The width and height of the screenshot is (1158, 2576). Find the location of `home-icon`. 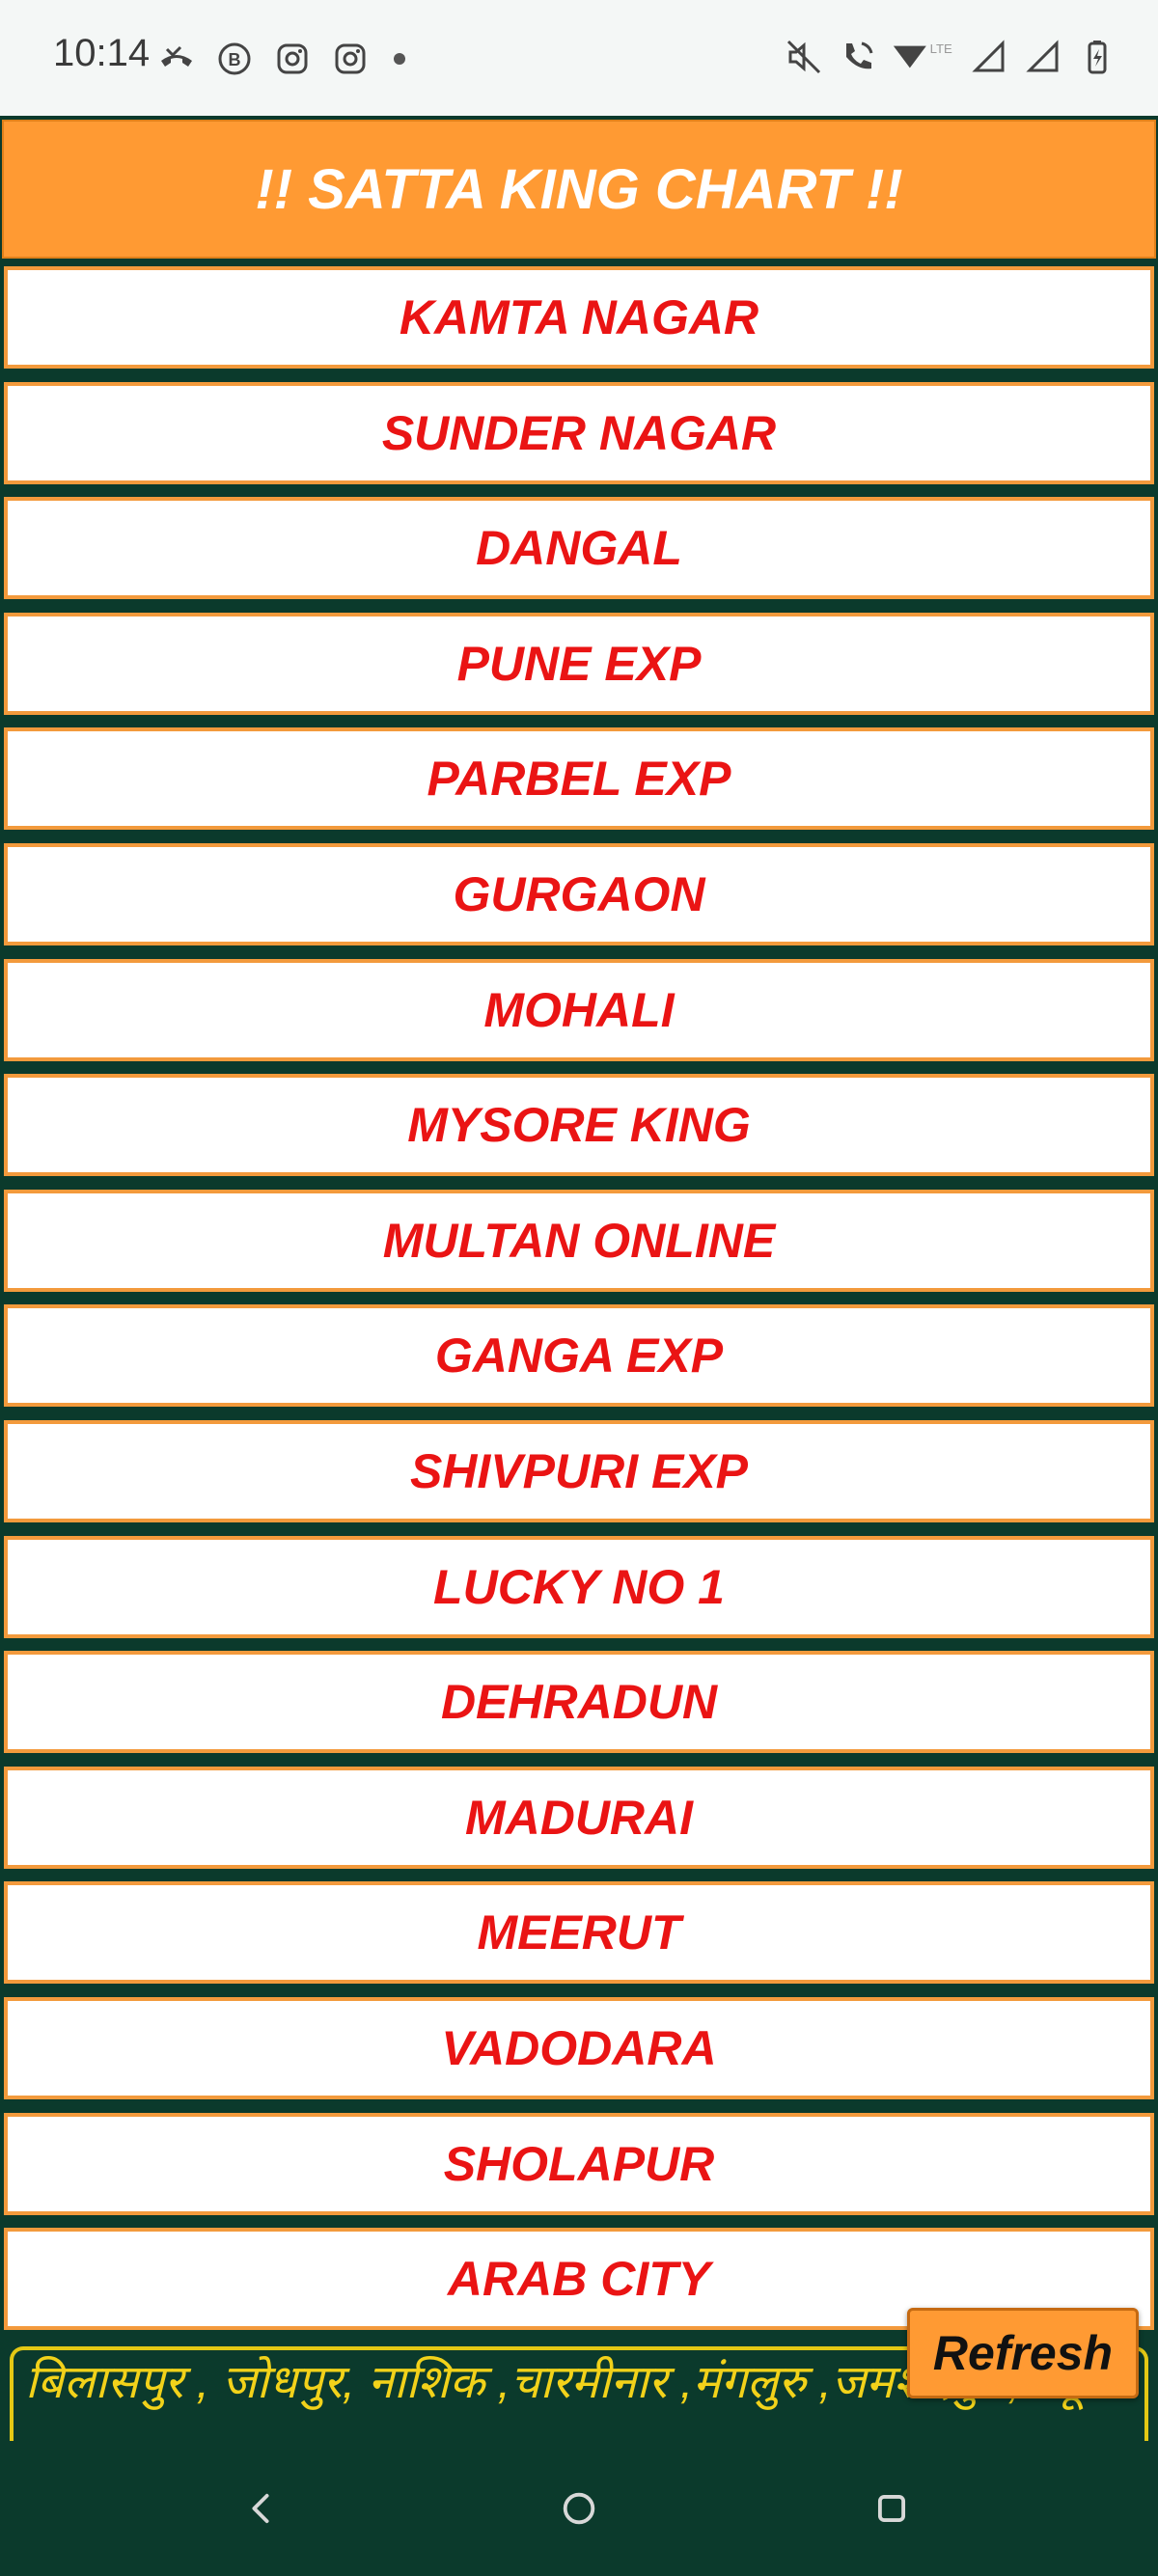

home-icon is located at coordinates (579, 2509).